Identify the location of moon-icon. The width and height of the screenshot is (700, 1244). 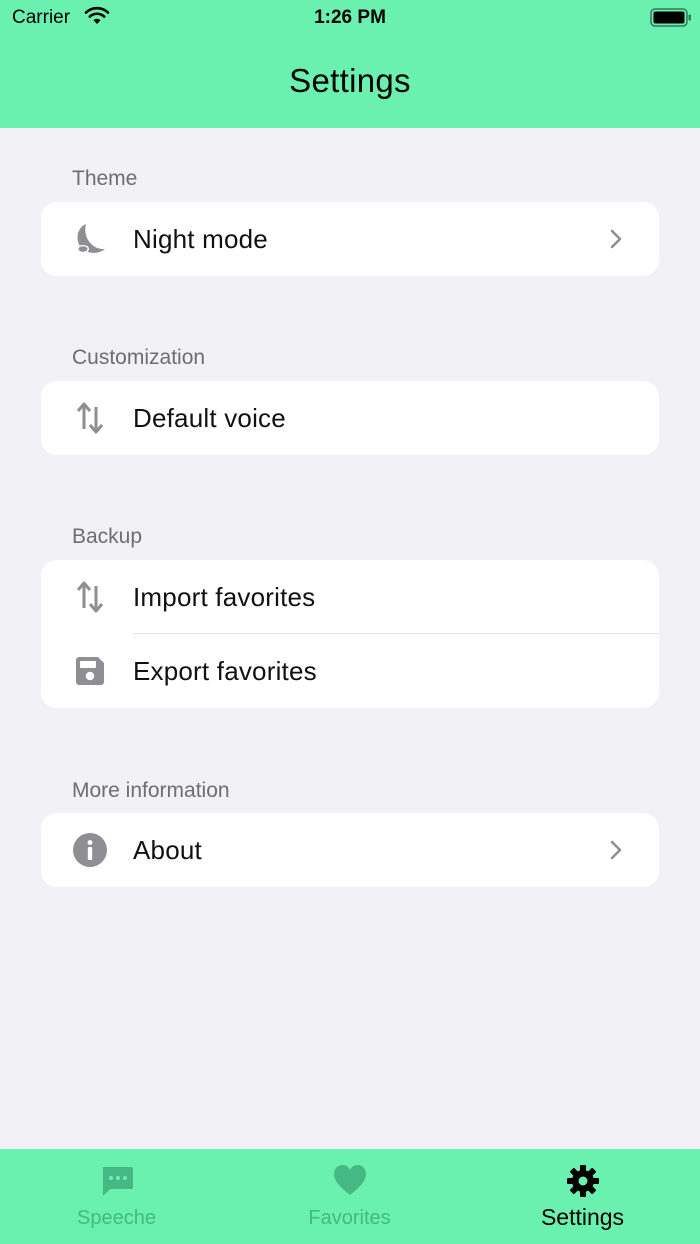
(90, 239).